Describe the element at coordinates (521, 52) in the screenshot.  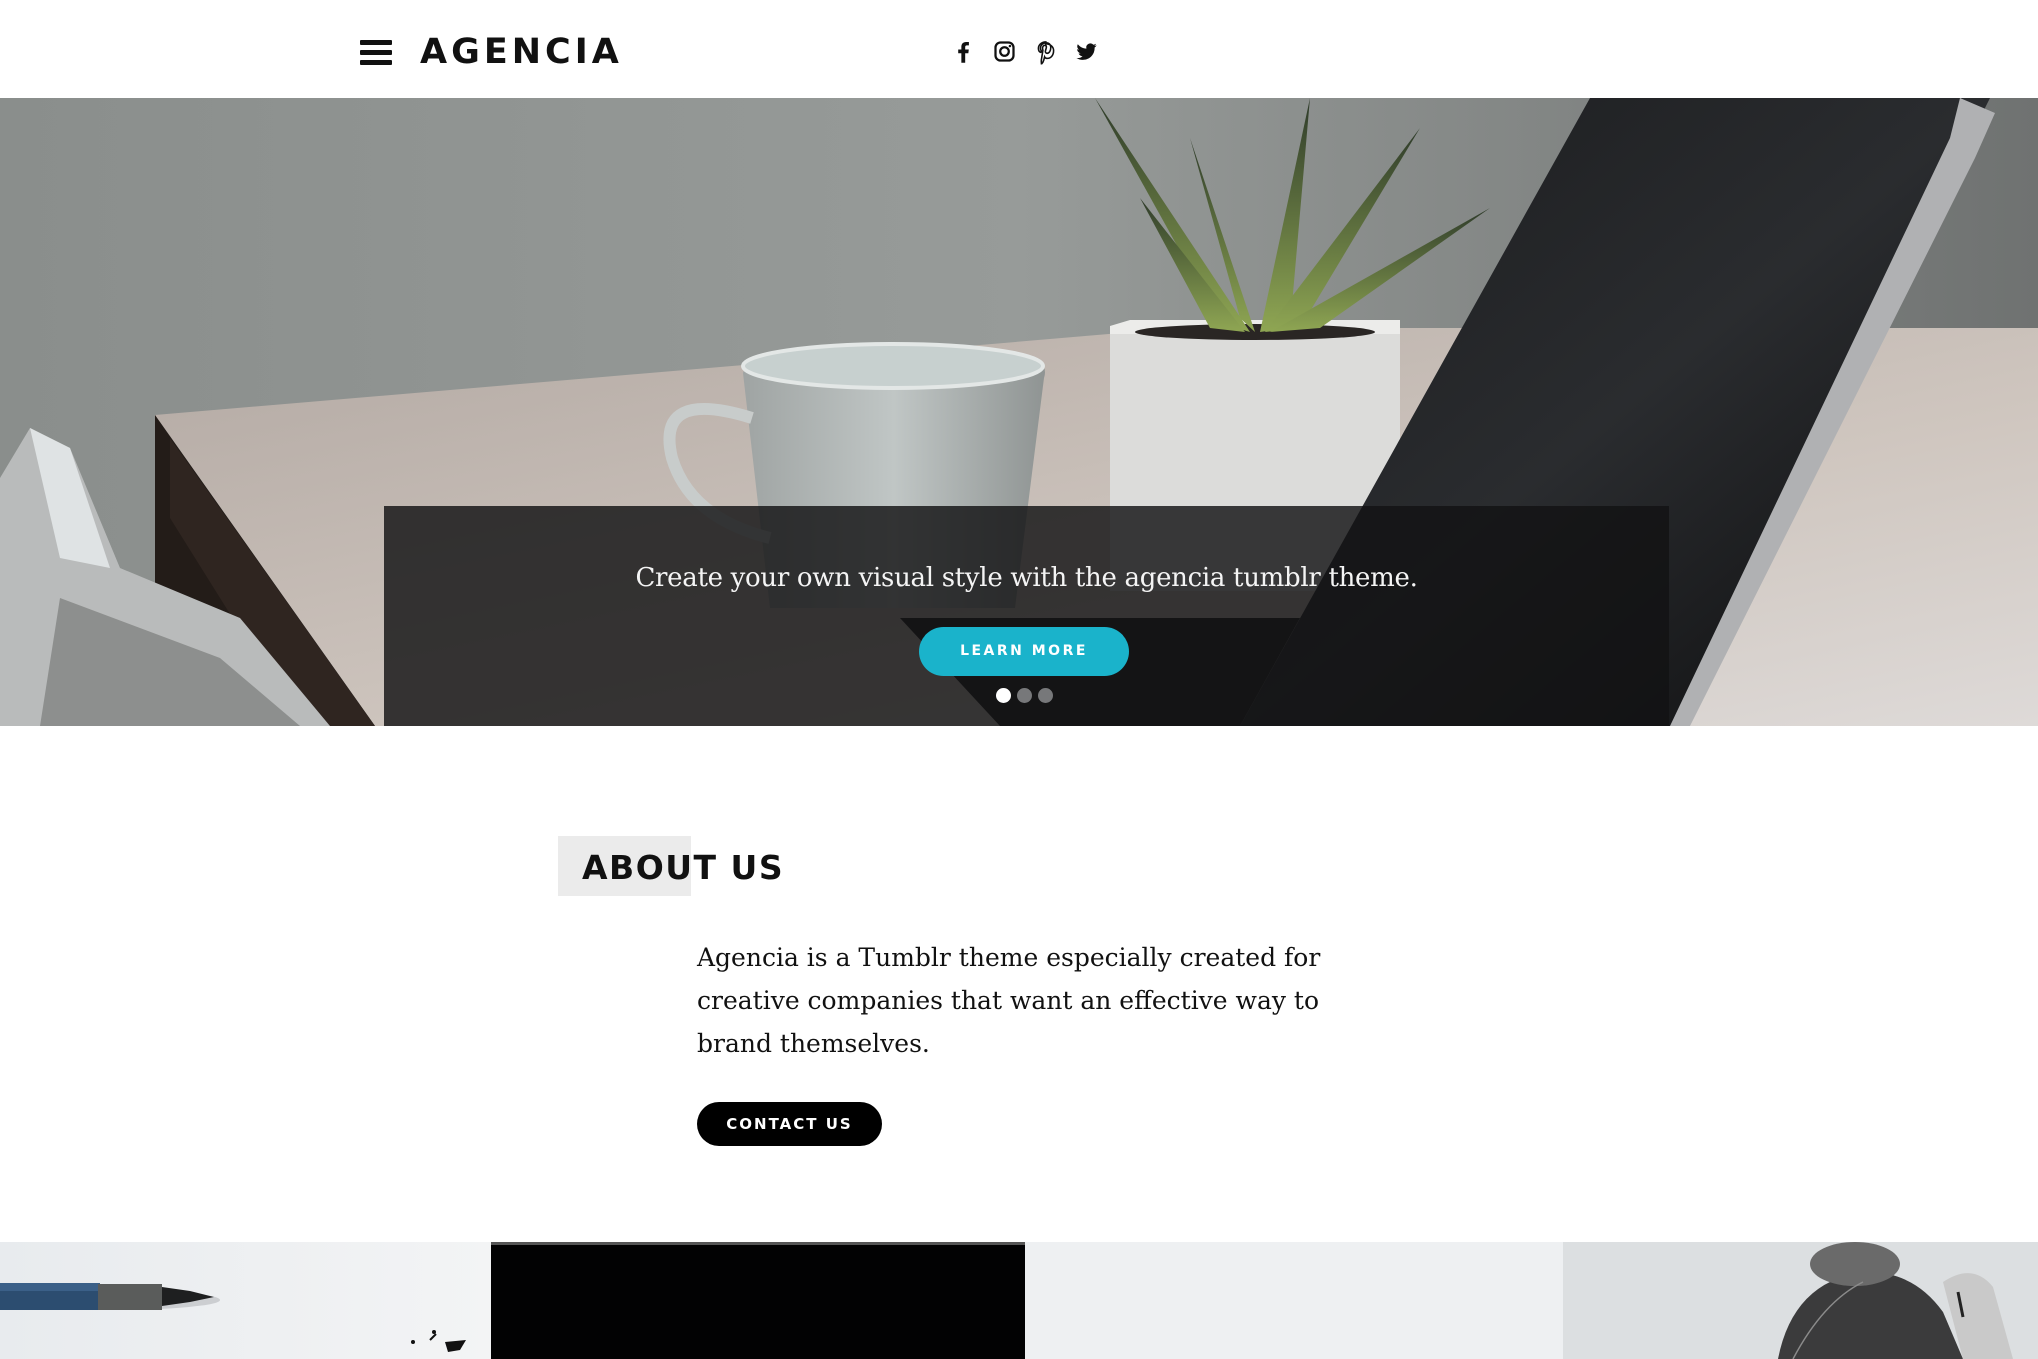
I see `site-logo: AGENCIA` at that location.